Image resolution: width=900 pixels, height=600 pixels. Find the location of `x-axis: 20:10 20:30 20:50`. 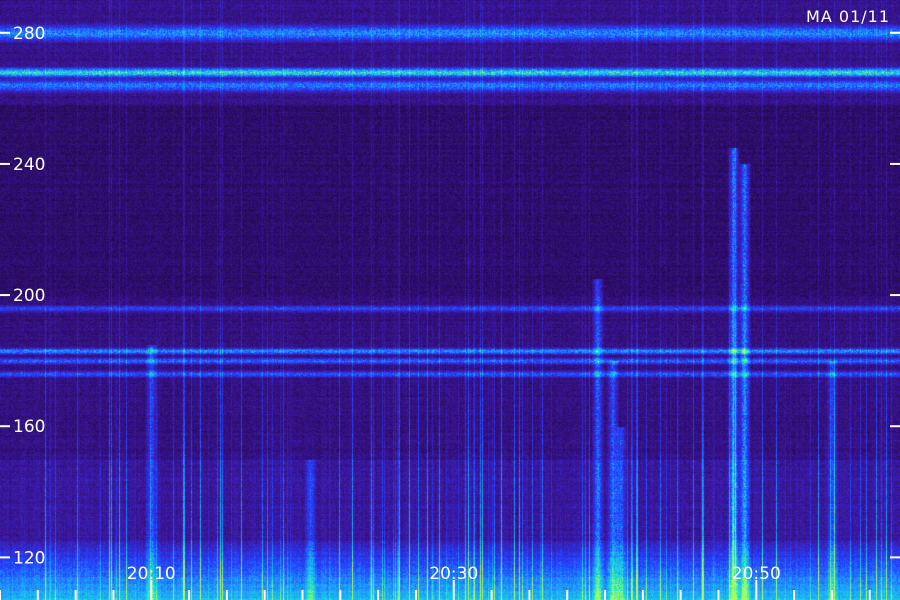

x-axis: 20:10 20:30 20:50 is located at coordinates (435, 582).